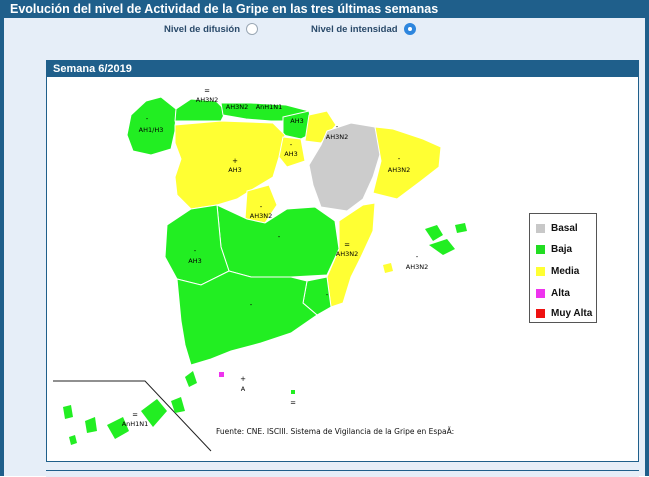 The height and width of the screenshot is (477, 649). What do you see at coordinates (296, 121) in the screenshot?
I see `label-navarra: AH3` at bounding box center [296, 121].